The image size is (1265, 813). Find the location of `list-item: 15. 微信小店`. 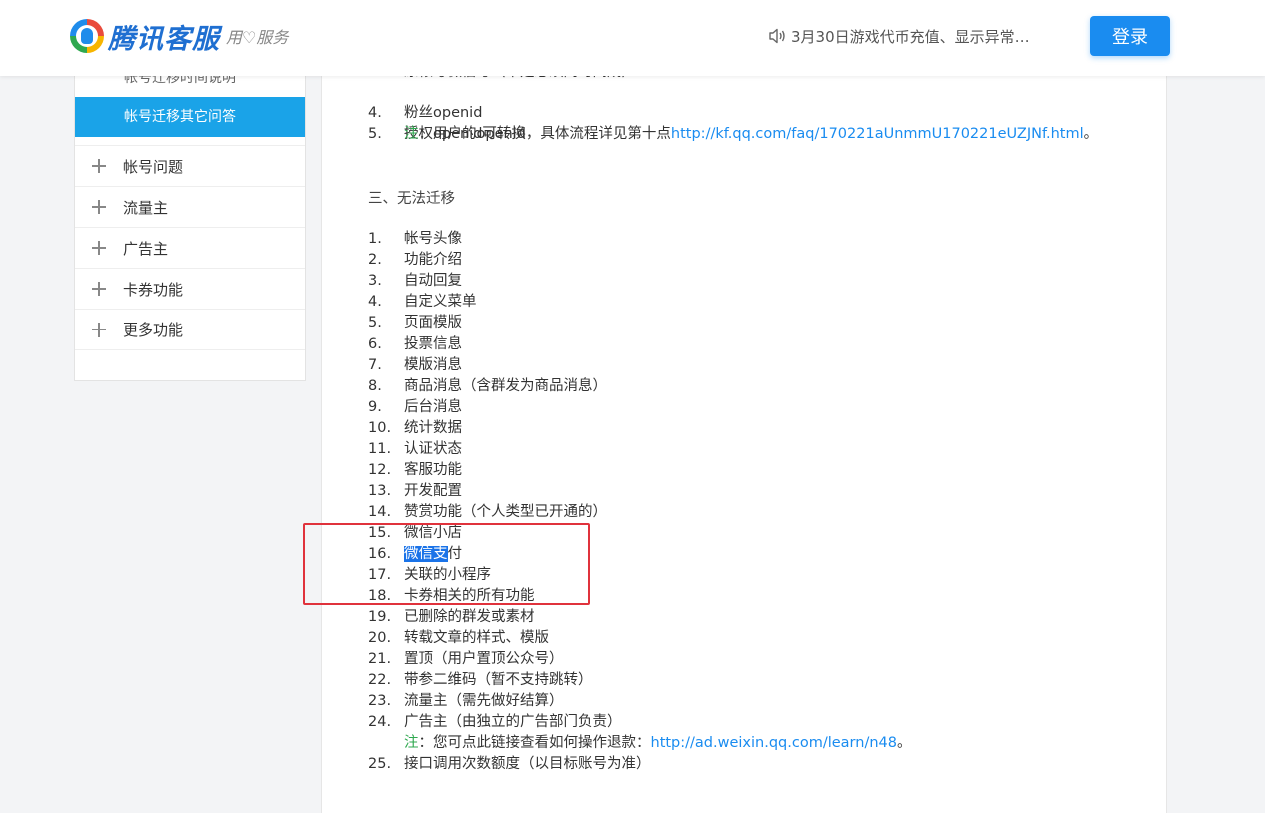

list-item: 15. 微信小店 is located at coordinates (415, 533).